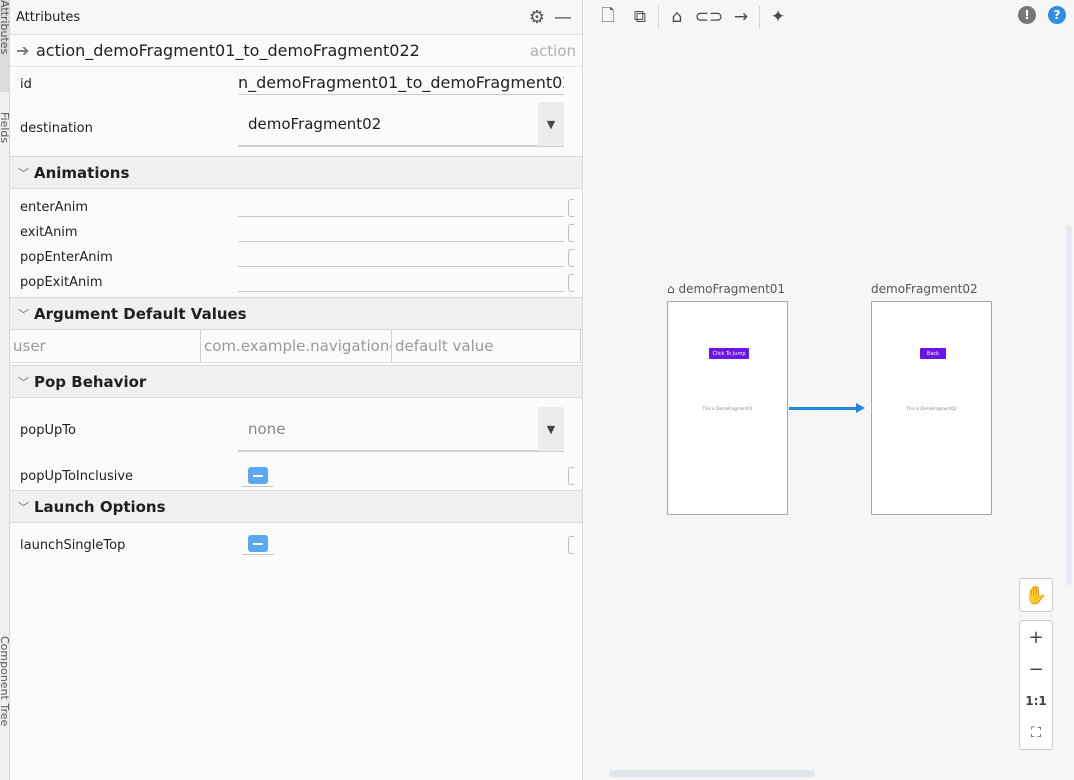 This screenshot has height=780, width=1074. I want to click on new-destination-icon: 🗋, so click(608, 17).